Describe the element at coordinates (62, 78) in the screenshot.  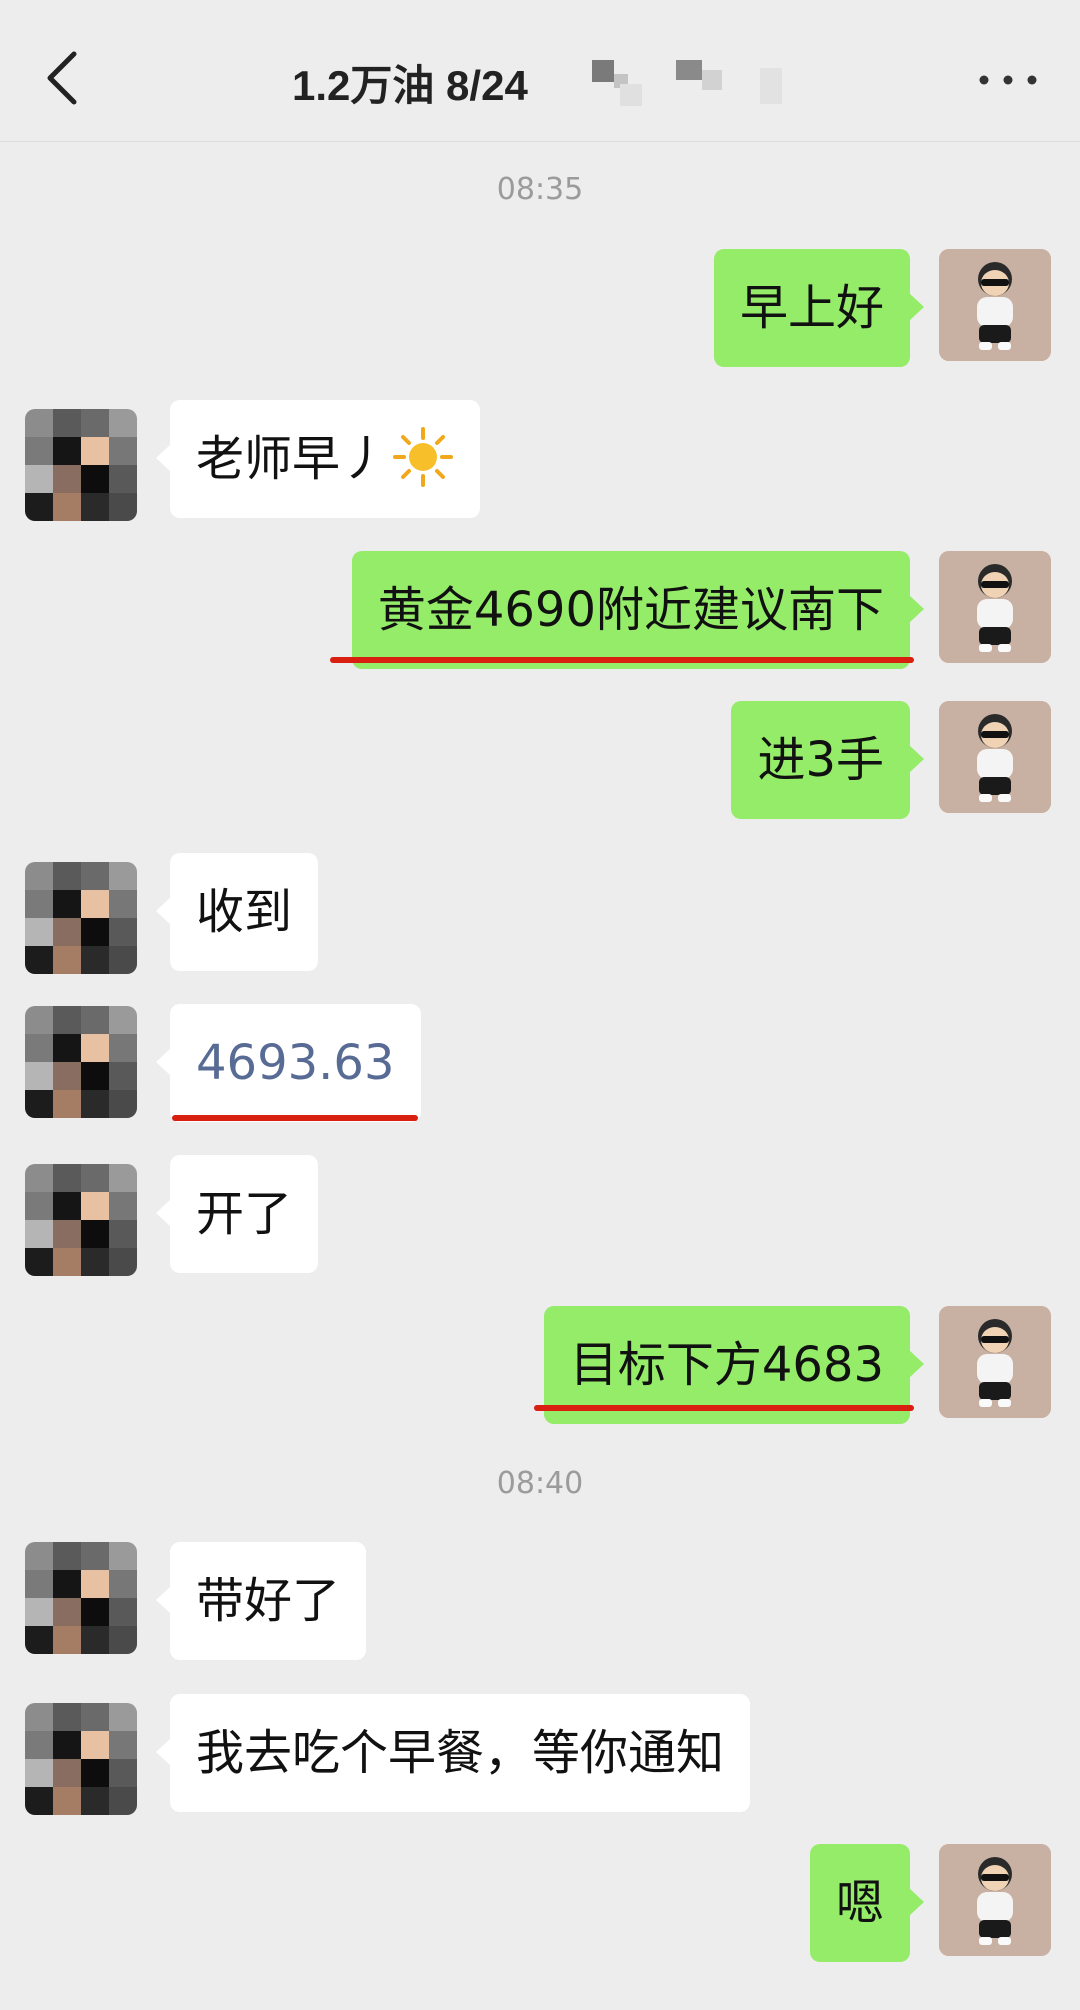
I see `chevron-left-icon` at that location.